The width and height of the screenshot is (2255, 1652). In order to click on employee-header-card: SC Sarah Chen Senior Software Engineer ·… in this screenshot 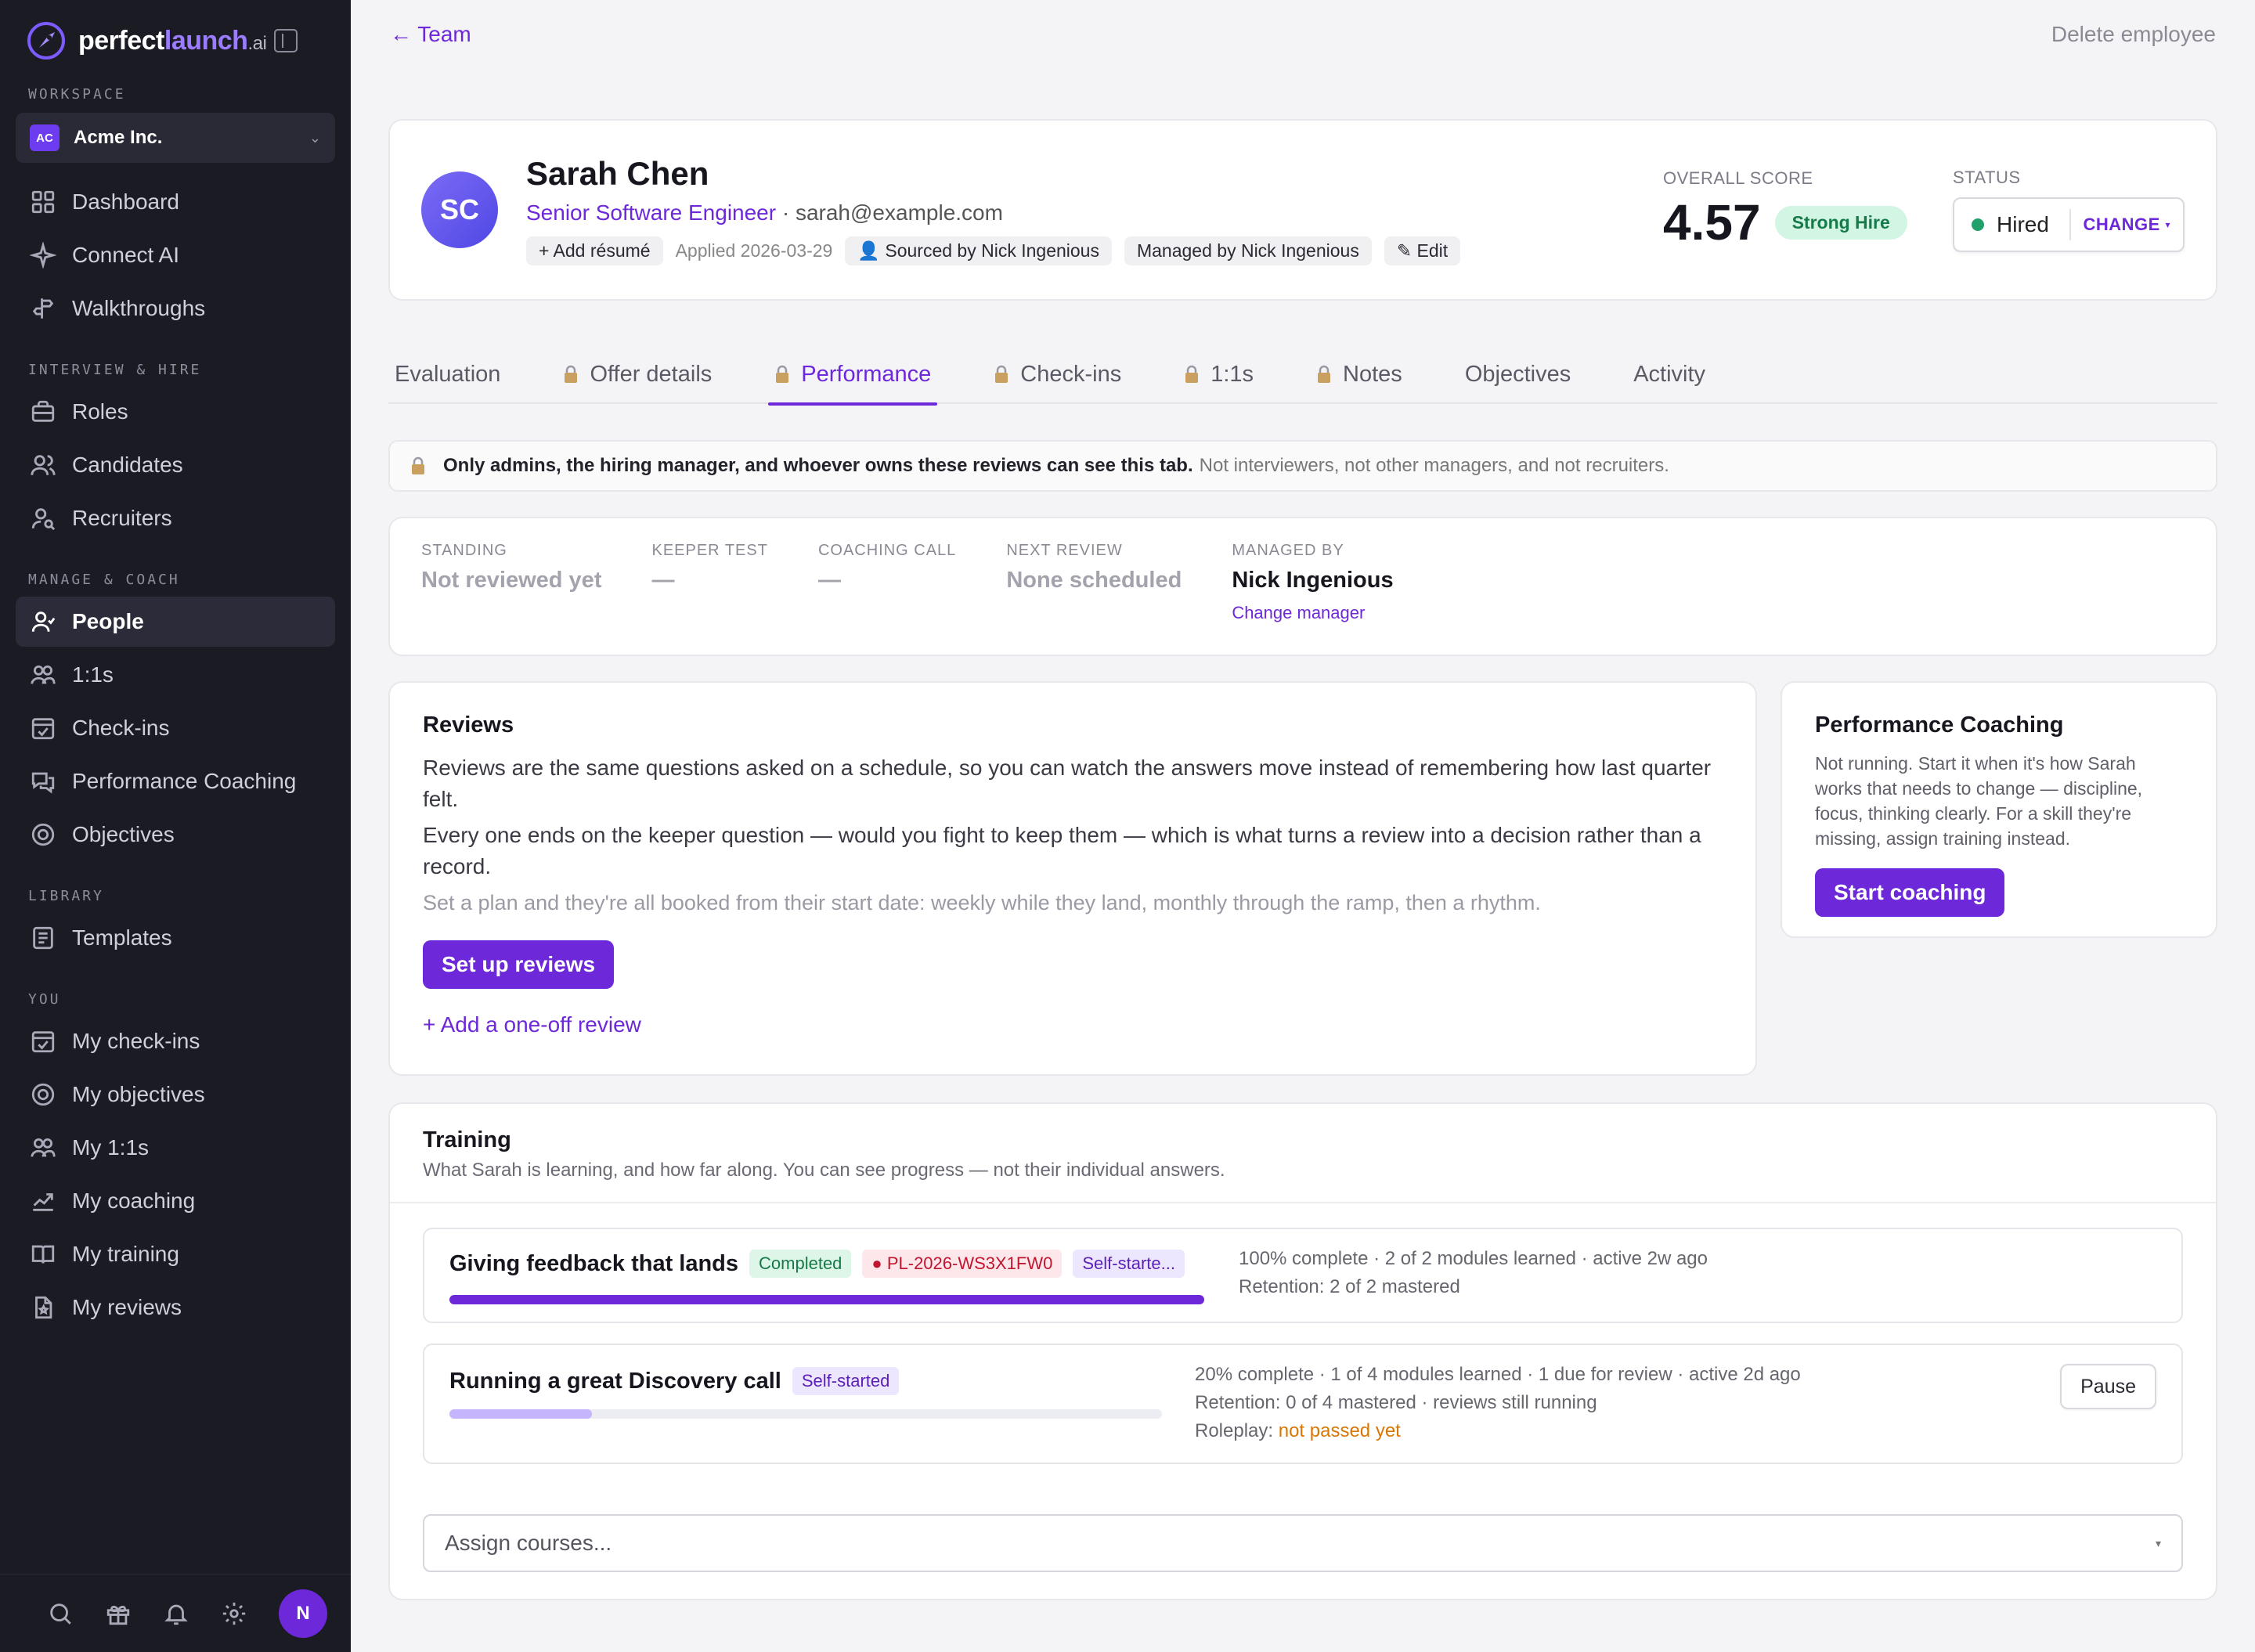, I will do `click(1302, 210)`.